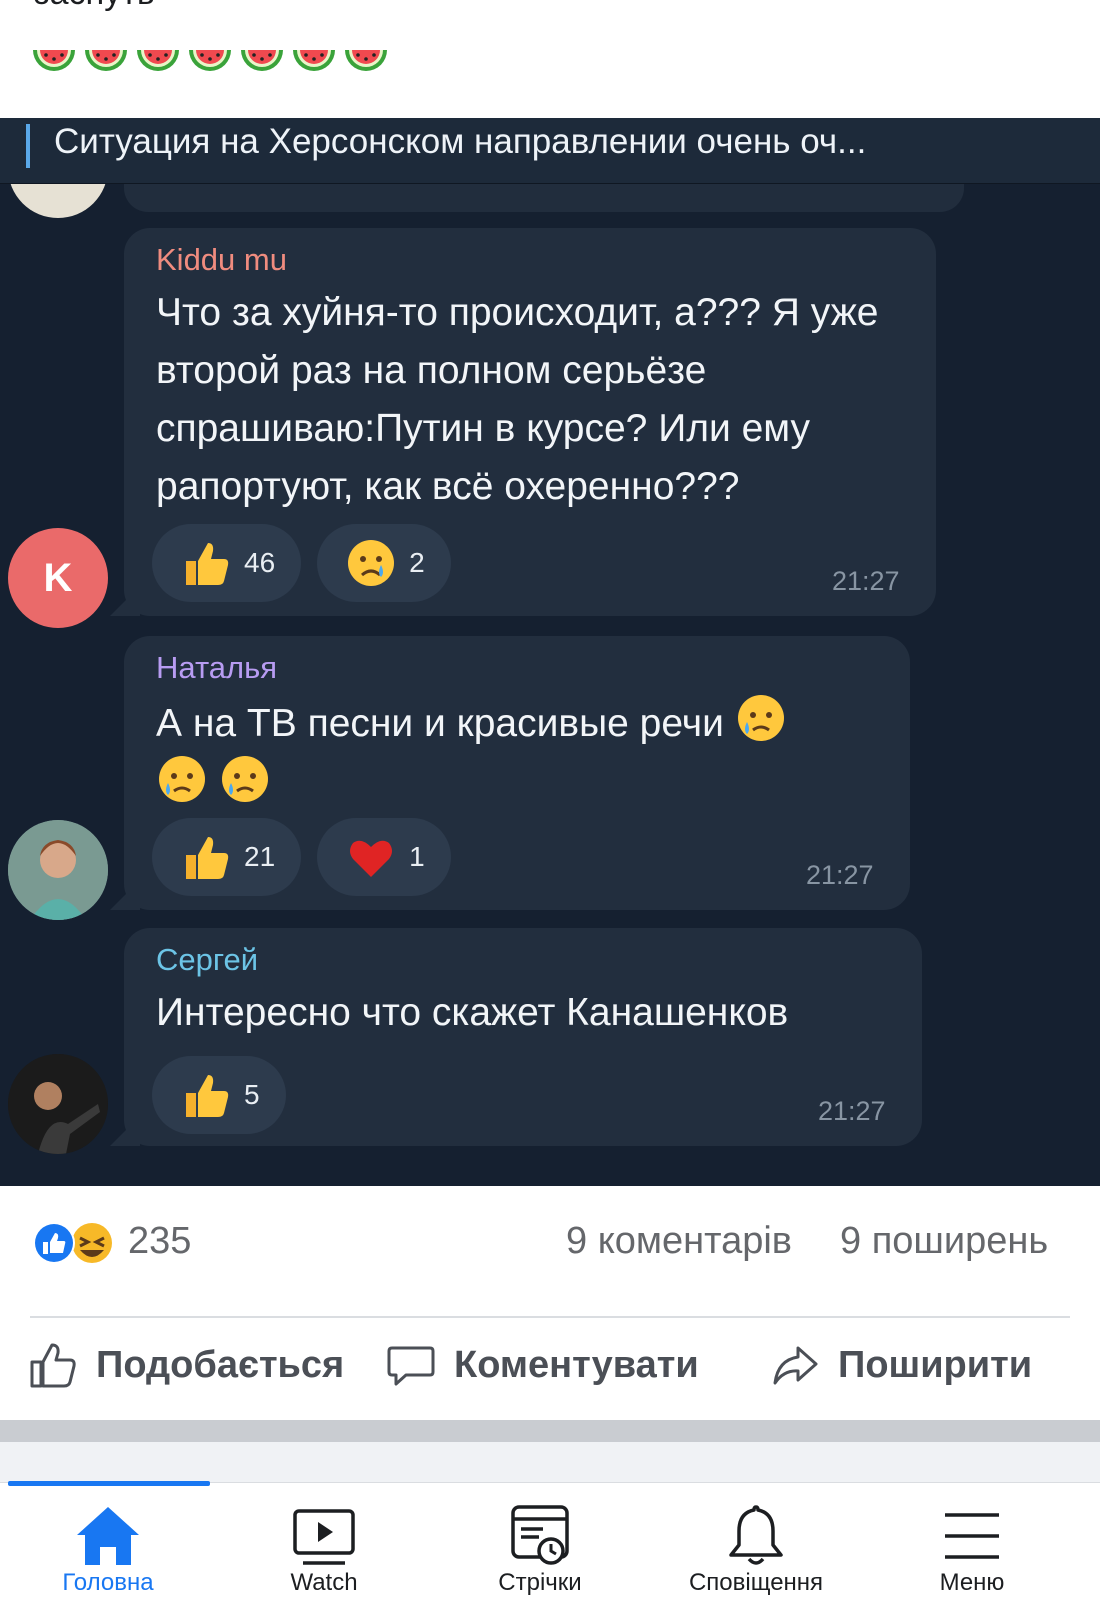 The width and height of the screenshot is (1100, 1600). What do you see at coordinates (795, 1365) in the screenshot?
I see `share-icon` at bounding box center [795, 1365].